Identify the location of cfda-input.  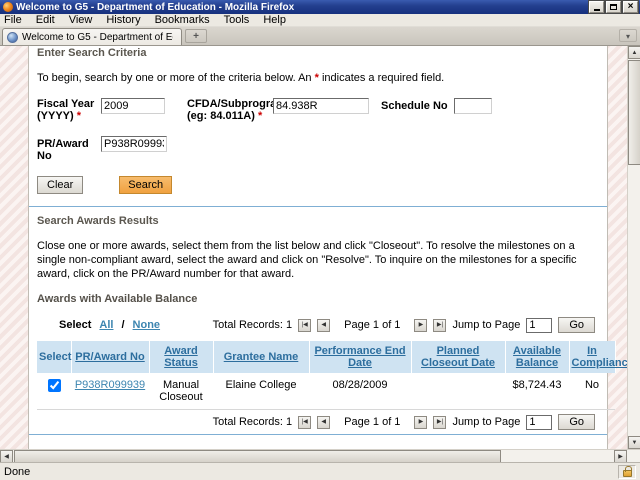
(321, 106).